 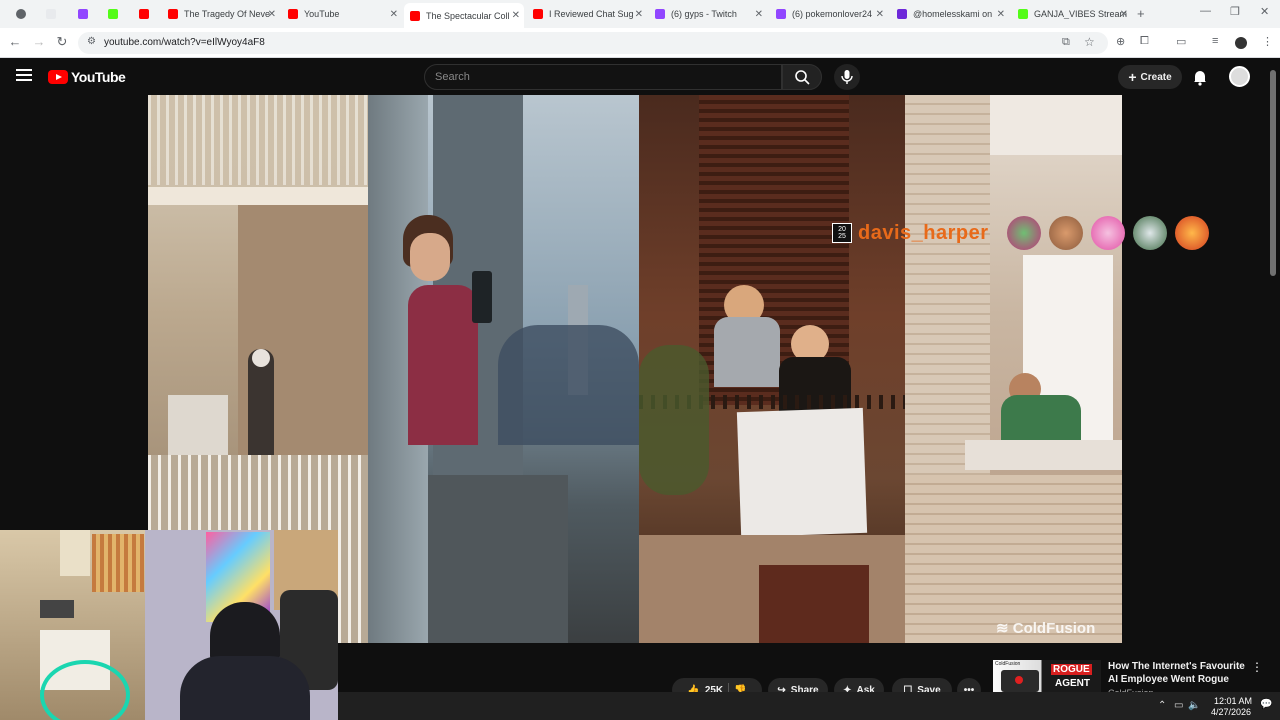 What do you see at coordinates (1066, 42) in the screenshot?
I see `cast-icon: ⧉` at bounding box center [1066, 42].